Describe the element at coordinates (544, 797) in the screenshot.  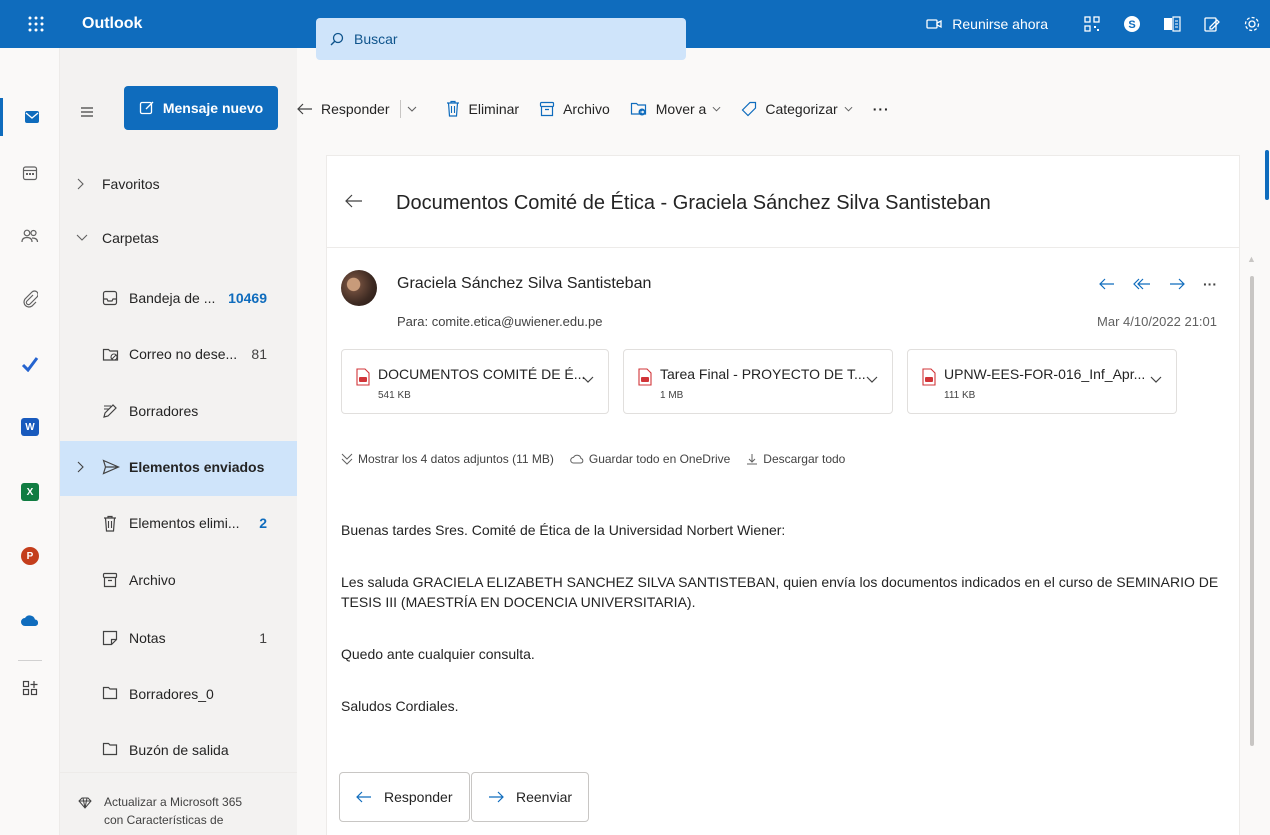
I see `forward-button-label: Reenviar` at that location.